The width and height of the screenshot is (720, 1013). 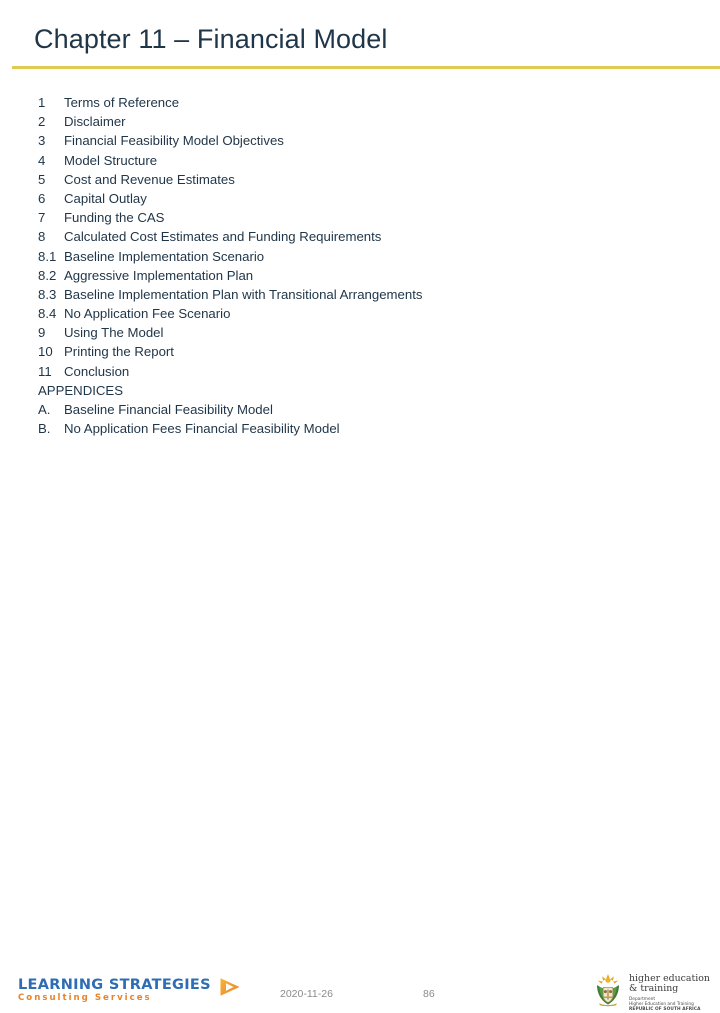 What do you see at coordinates (367, 217) in the screenshot?
I see `contents-row: 7 Funding the CAS` at bounding box center [367, 217].